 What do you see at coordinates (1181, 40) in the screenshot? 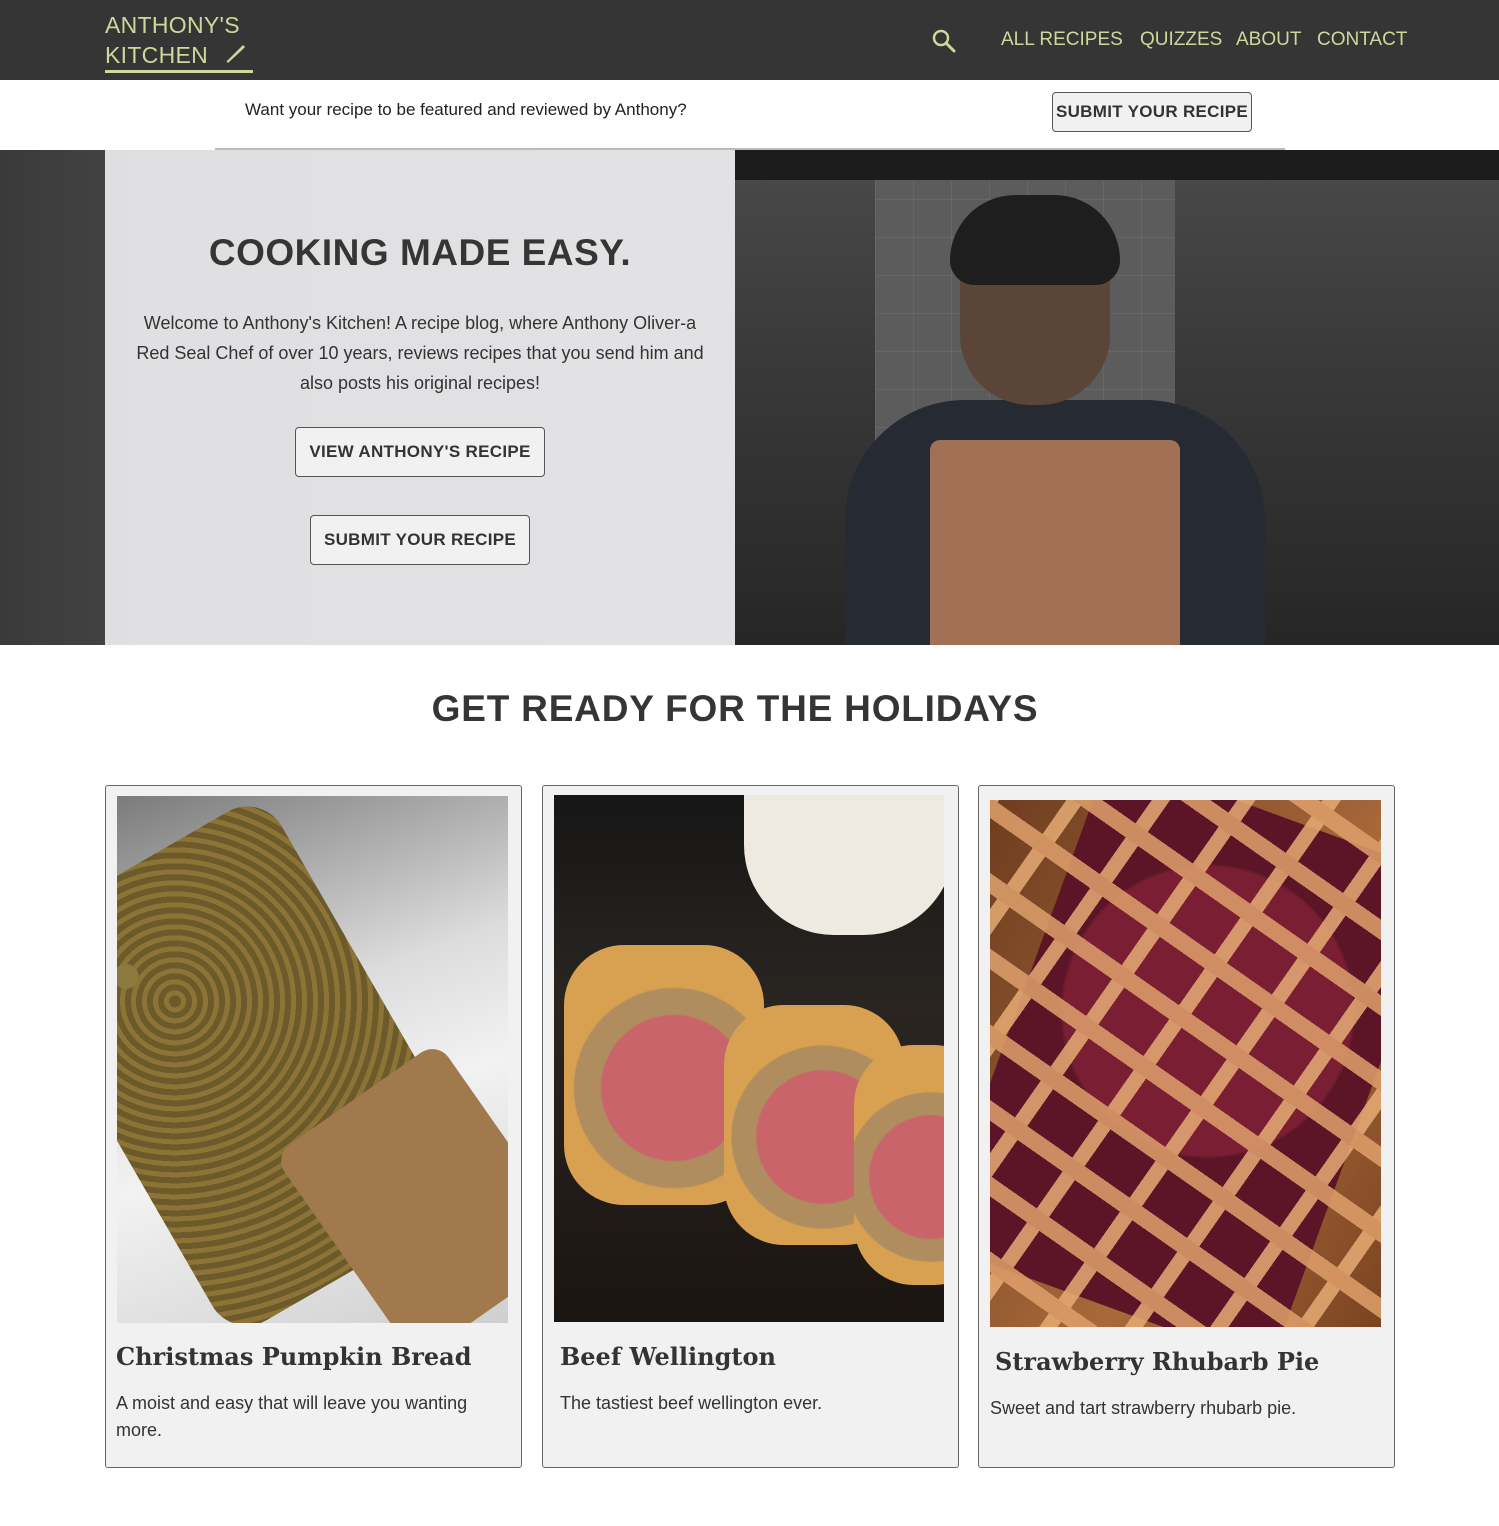
I see `nav-quizzes: QUIZZES` at bounding box center [1181, 40].